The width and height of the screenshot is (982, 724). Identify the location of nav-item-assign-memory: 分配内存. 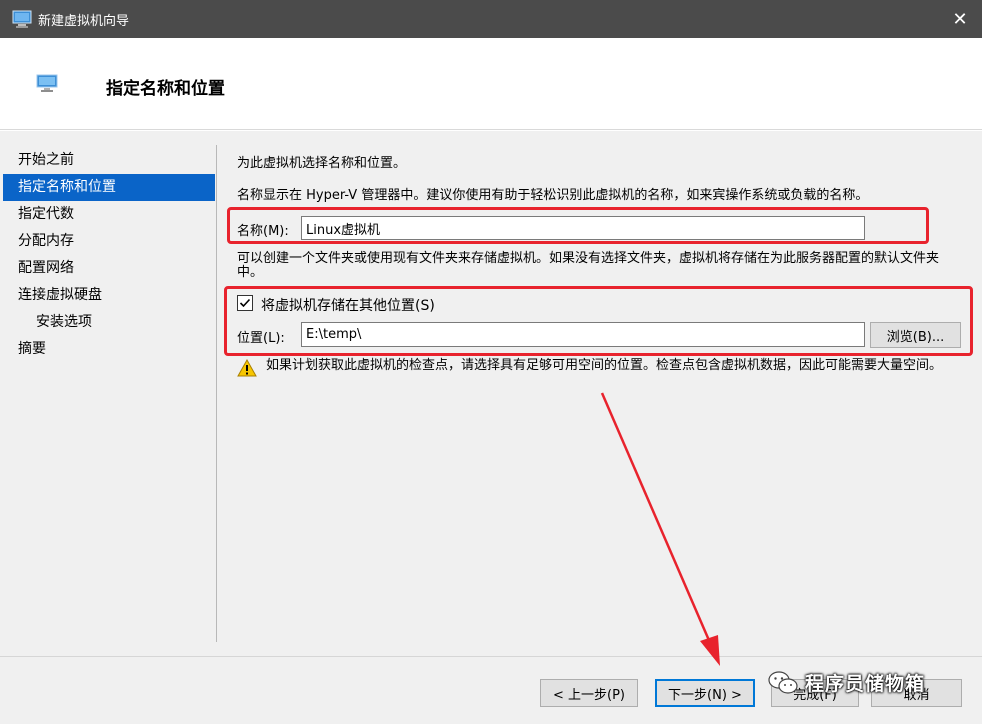
(109, 241).